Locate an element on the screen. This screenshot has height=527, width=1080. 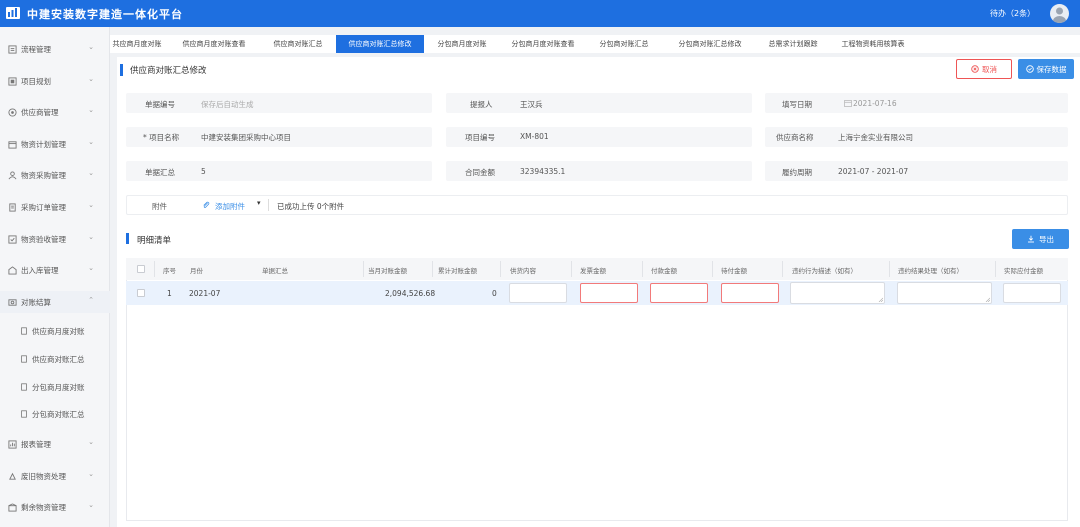
tab-subcontractor-summary-edit: 分包商对账汇总修改 is located at coordinates (710, 44).